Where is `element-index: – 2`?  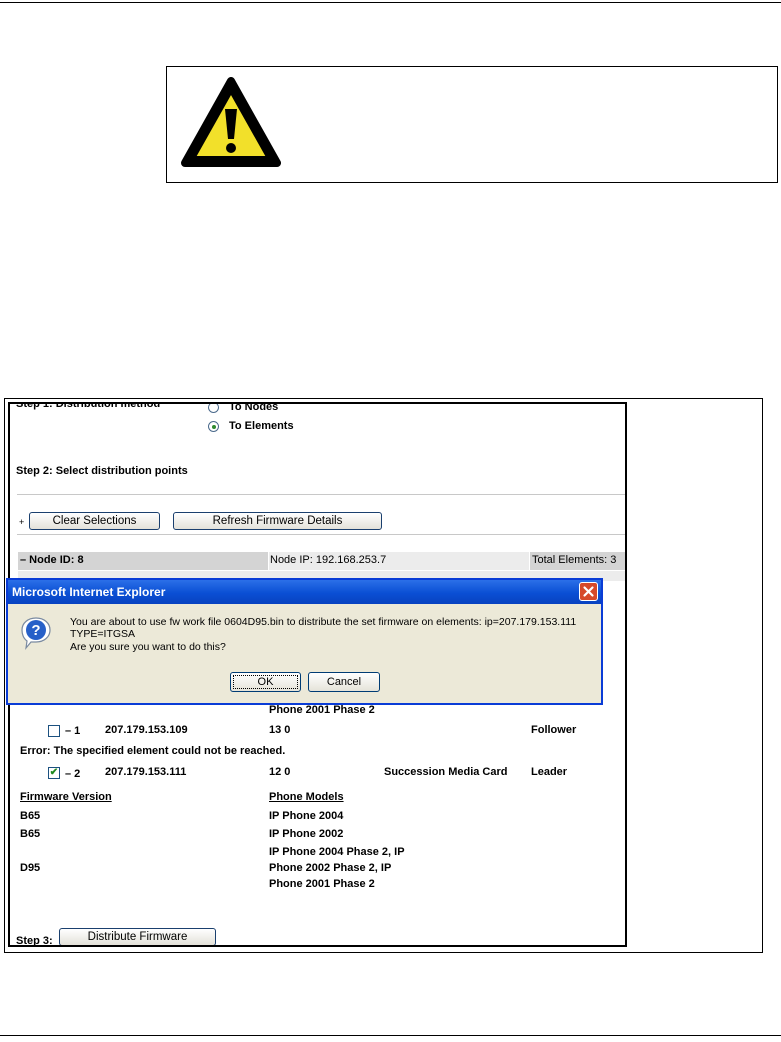 element-index: – 2 is located at coordinates (73, 774).